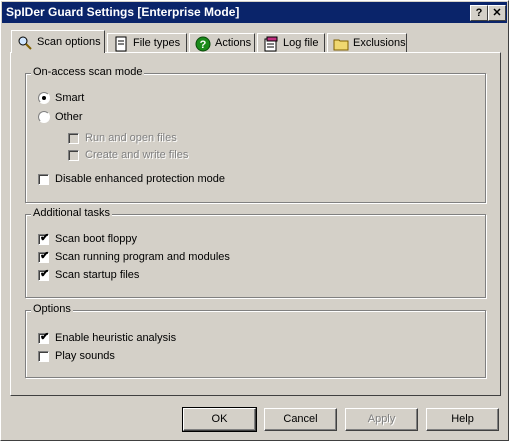 This screenshot has height=441, width=509. I want to click on other-radio, so click(44, 117).